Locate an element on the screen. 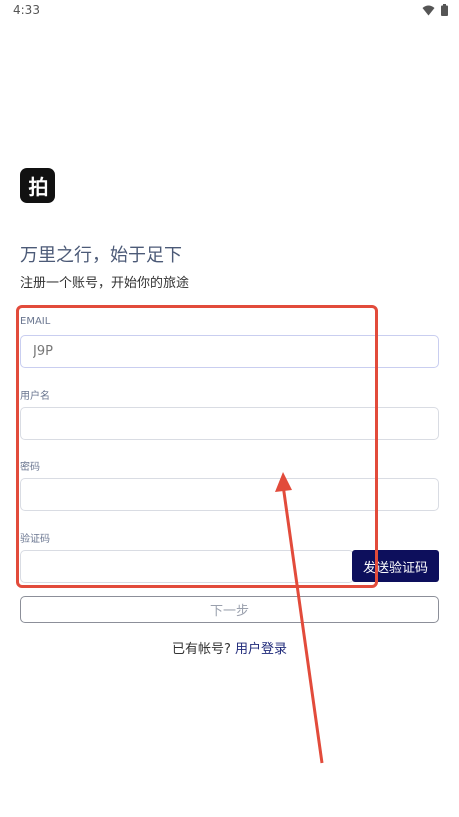  status-icons is located at coordinates (435, 10).